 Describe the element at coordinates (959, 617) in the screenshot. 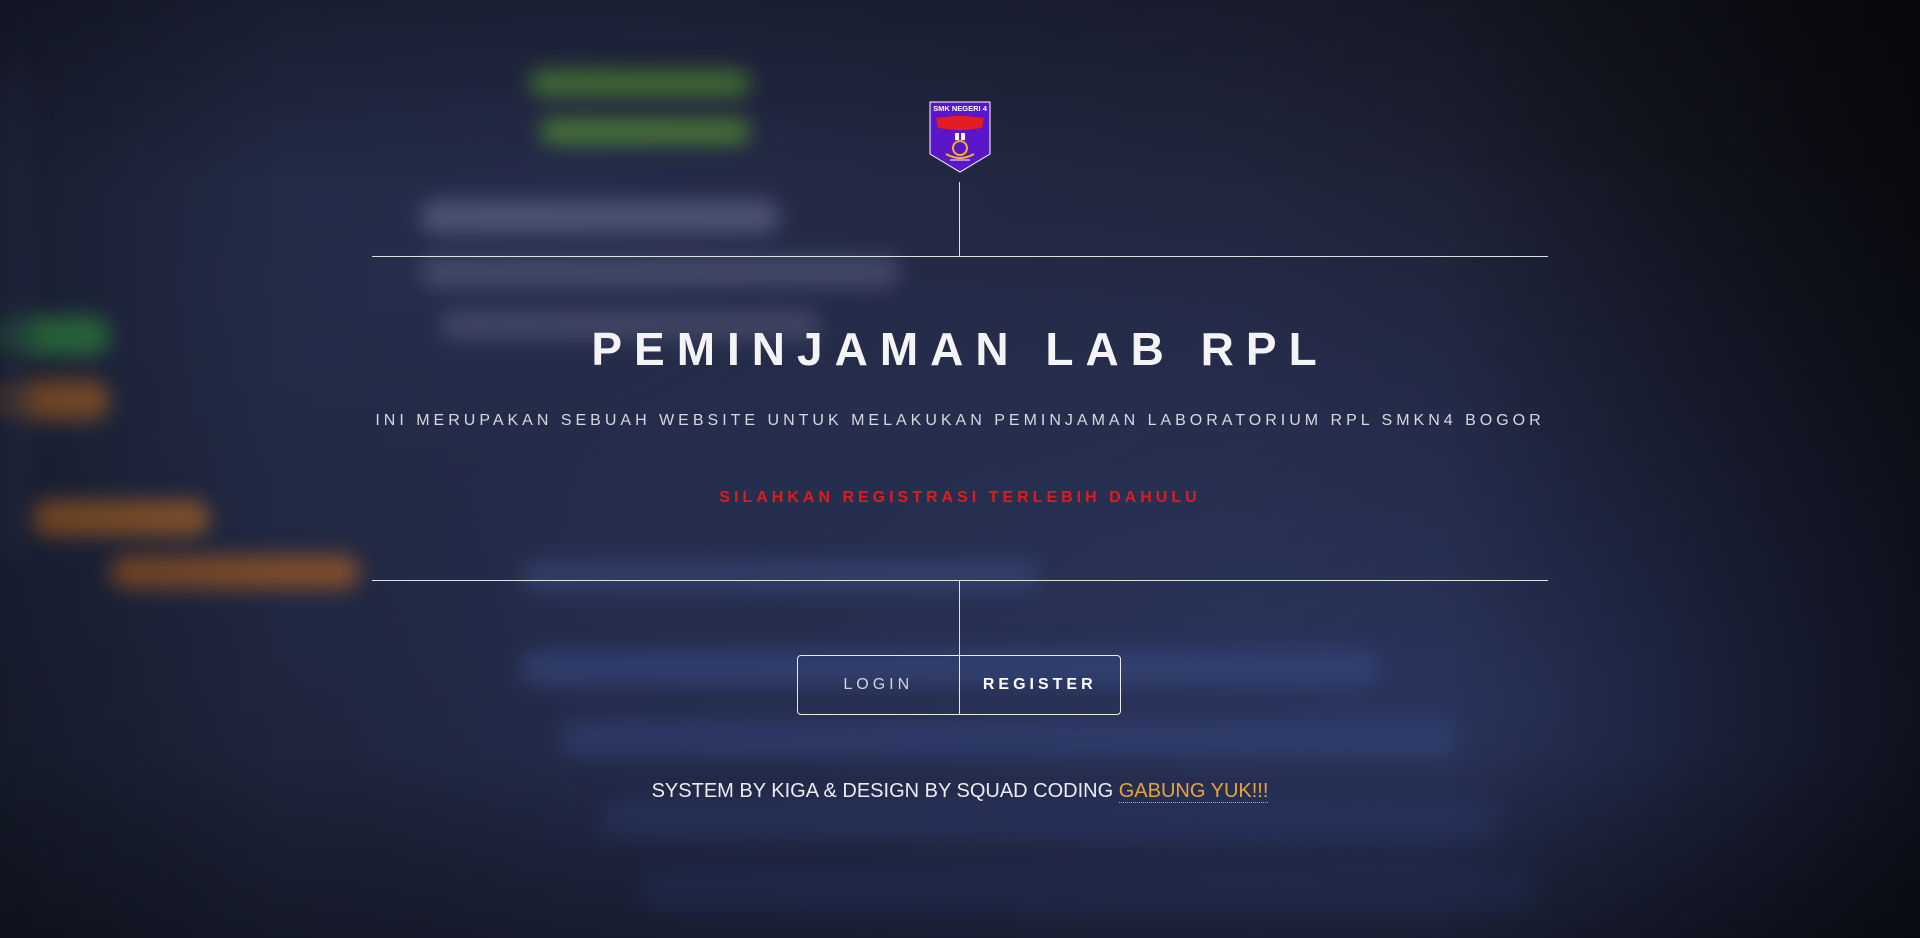

I see `divider-vertical-bottom` at that location.